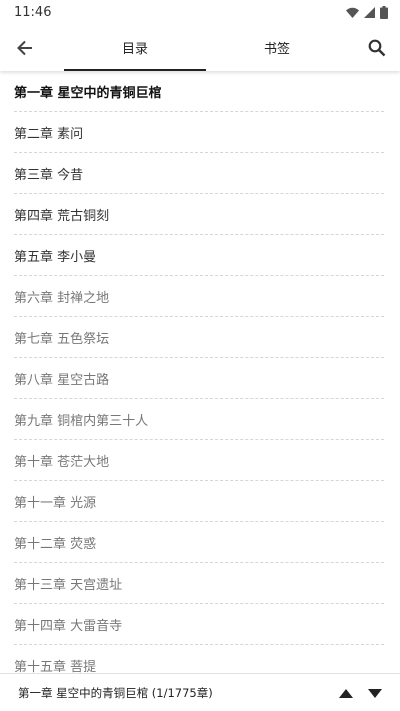  Describe the element at coordinates (199, 624) in the screenshot. I see `chapter-item: 第十四章 大雷音寺` at that location.